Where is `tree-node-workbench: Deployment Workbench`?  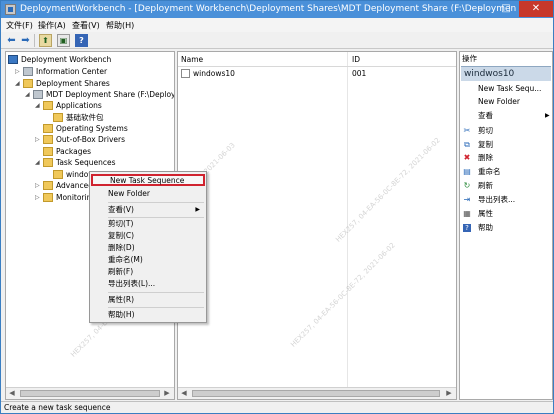 tree-node-workbench: Deployment Workbench is located at coordinates (88, 59).